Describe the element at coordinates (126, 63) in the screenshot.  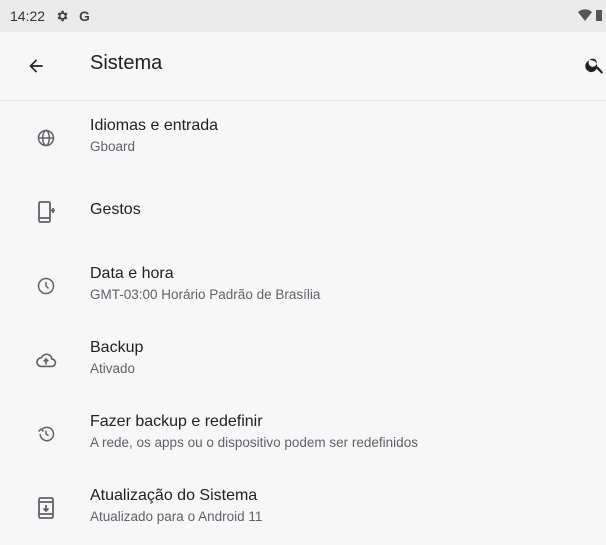
I see `page-title: Sistema` at that location.